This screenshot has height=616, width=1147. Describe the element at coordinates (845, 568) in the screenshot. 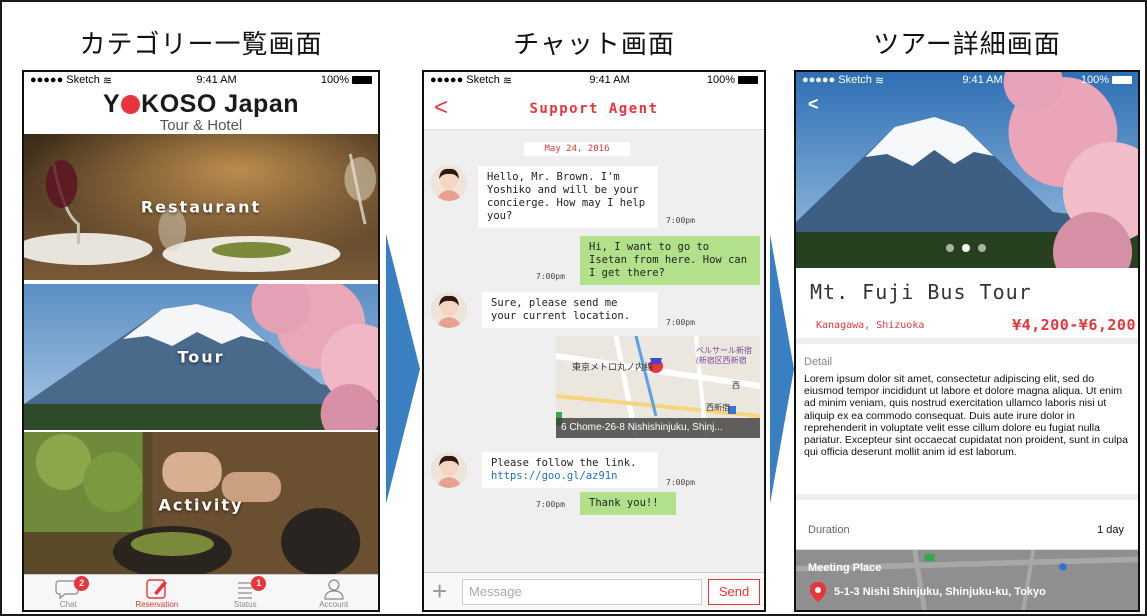

I see `meeting-place-label: Meeting Place` at that location.